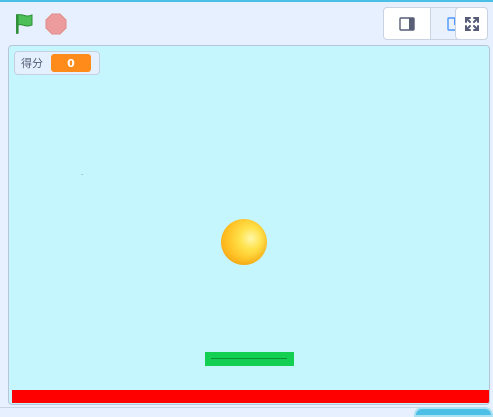 This screenshot has height=417, width=493. I want to click on score-label: 得分, so click(32, 63).